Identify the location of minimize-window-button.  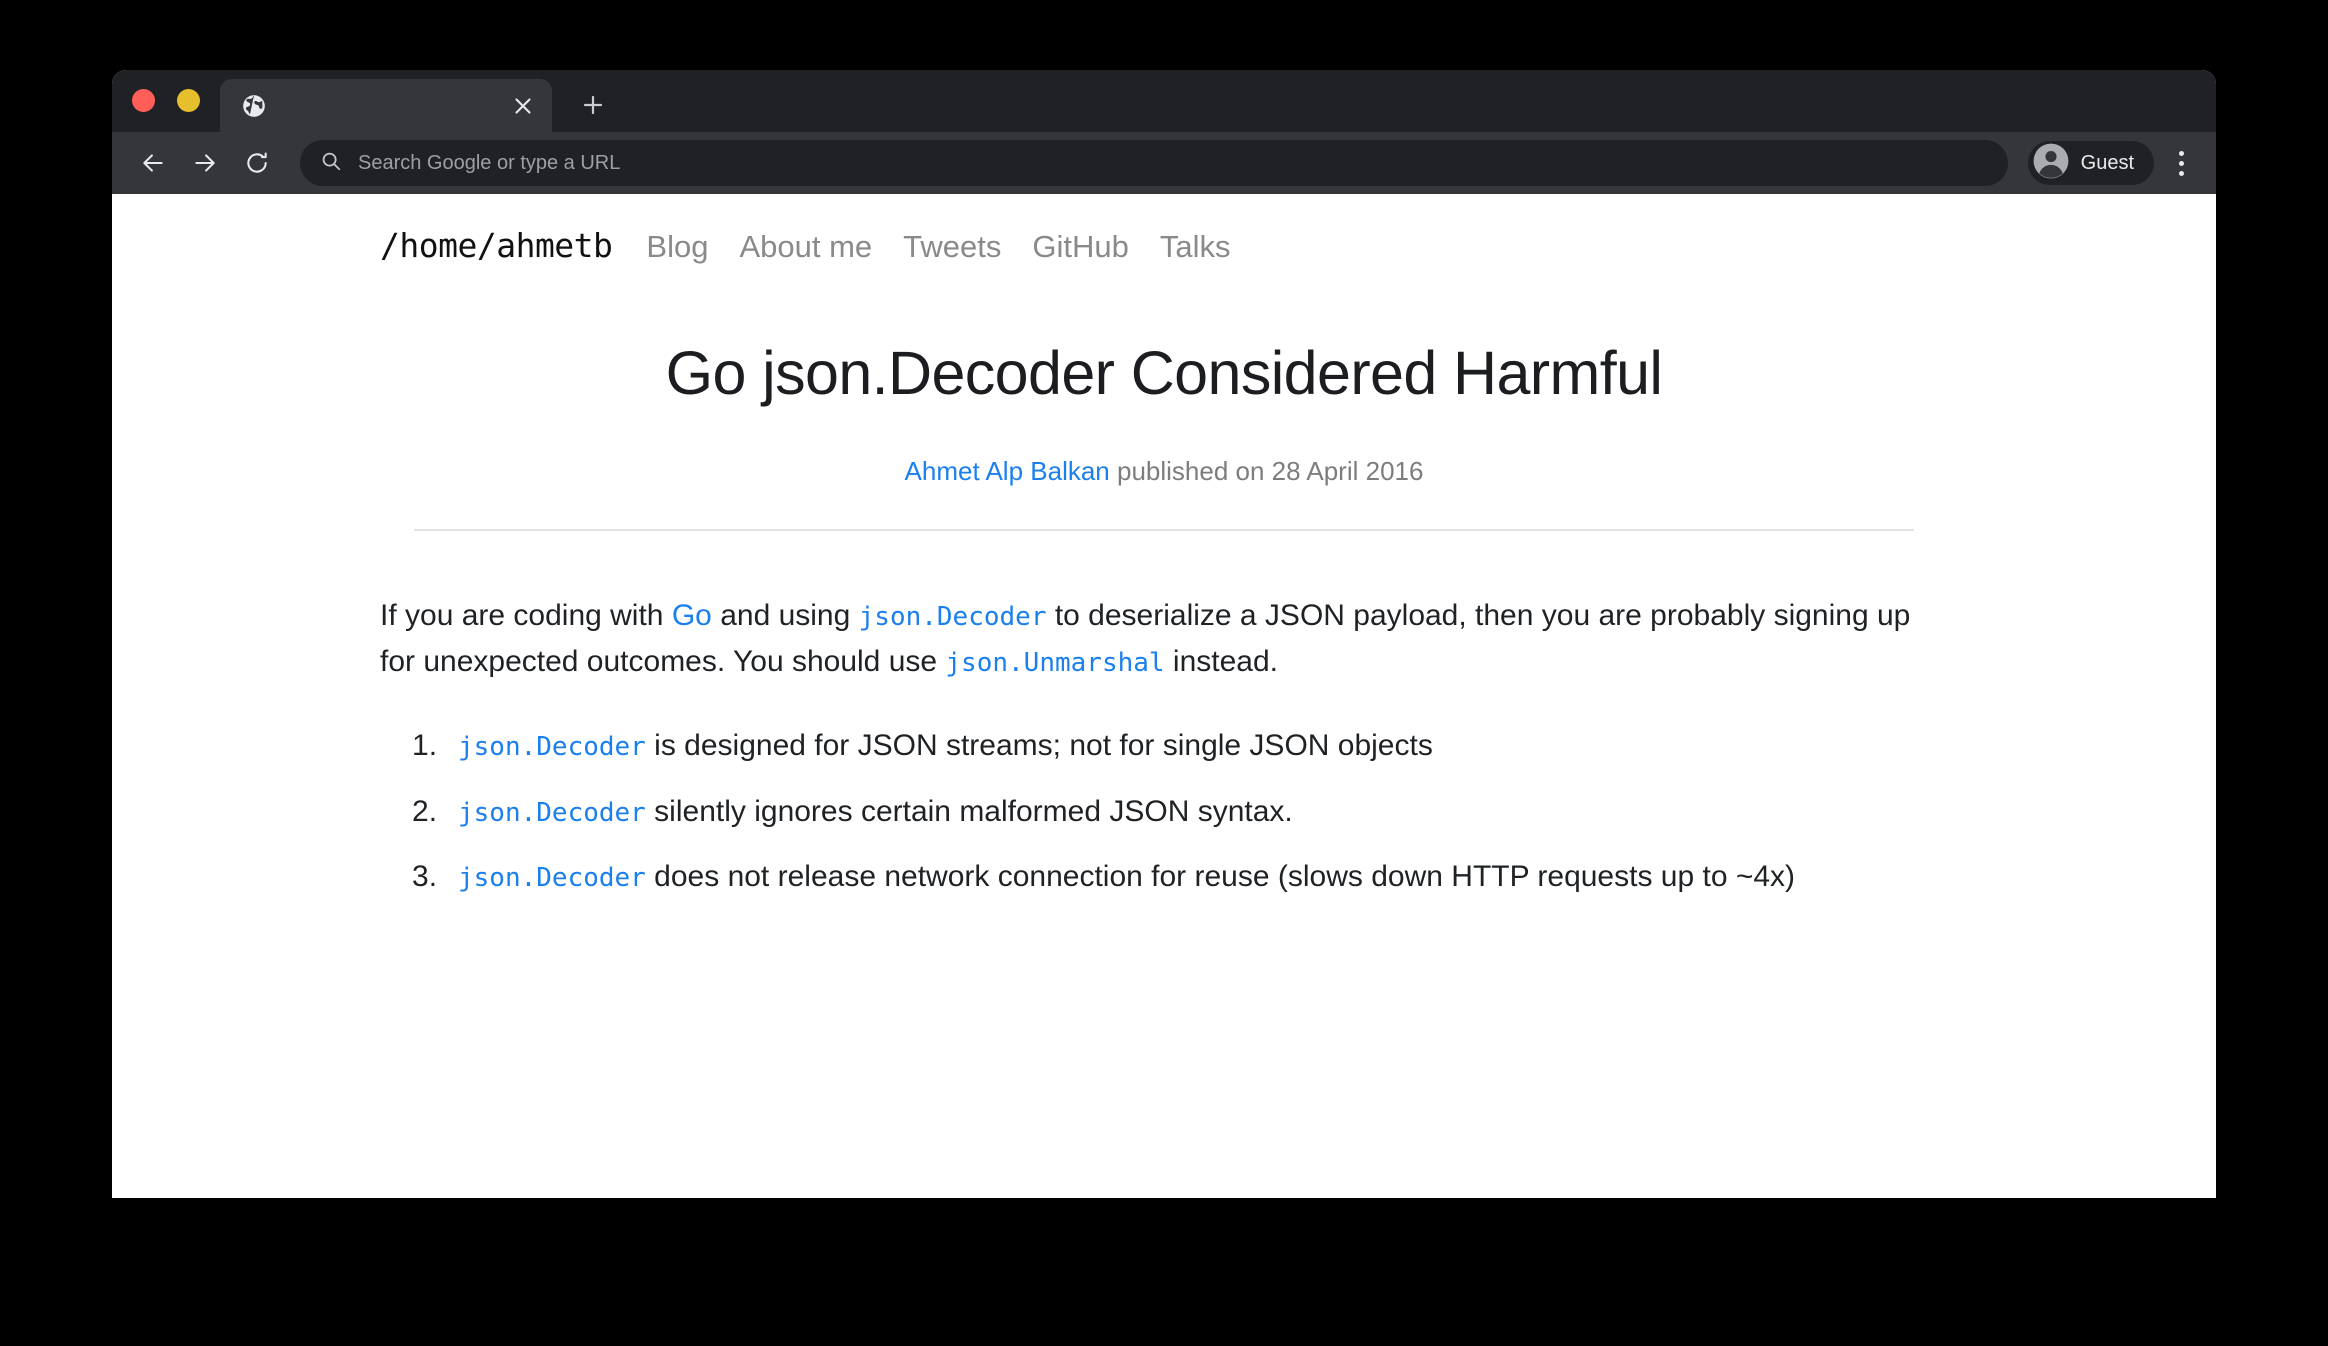
(188, 100).